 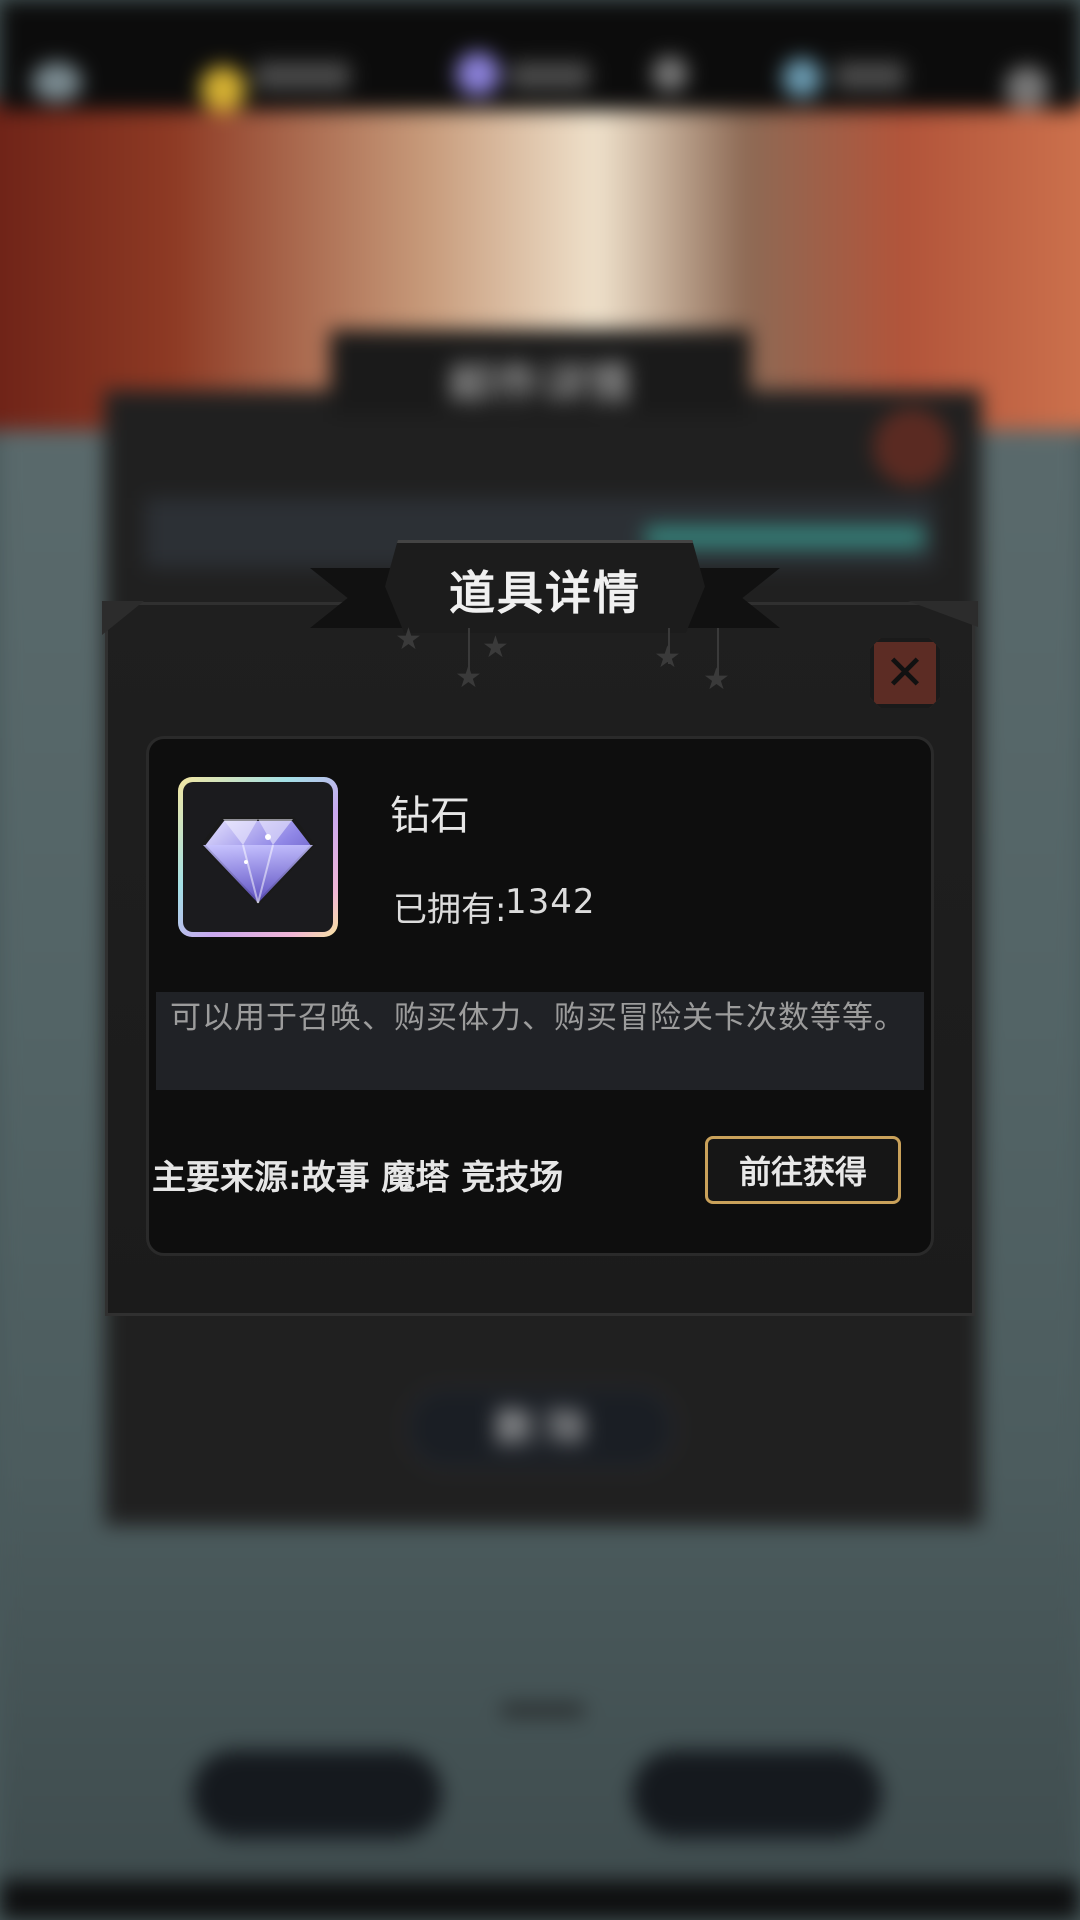 What do you see at coordinates (478, 74) in the screenshot?
I see `diamond-currency-icon` at bounding box center [478, 74].